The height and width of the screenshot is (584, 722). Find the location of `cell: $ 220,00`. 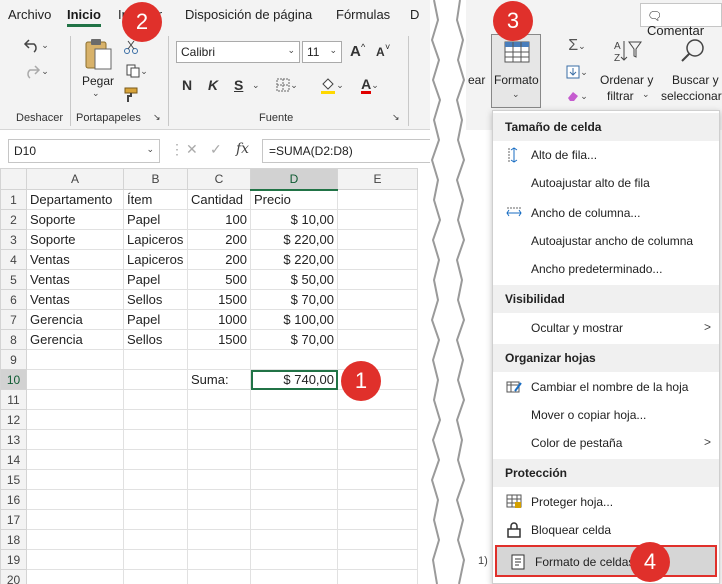

cell: $ 220,00 is located at coordinates (294, 239).